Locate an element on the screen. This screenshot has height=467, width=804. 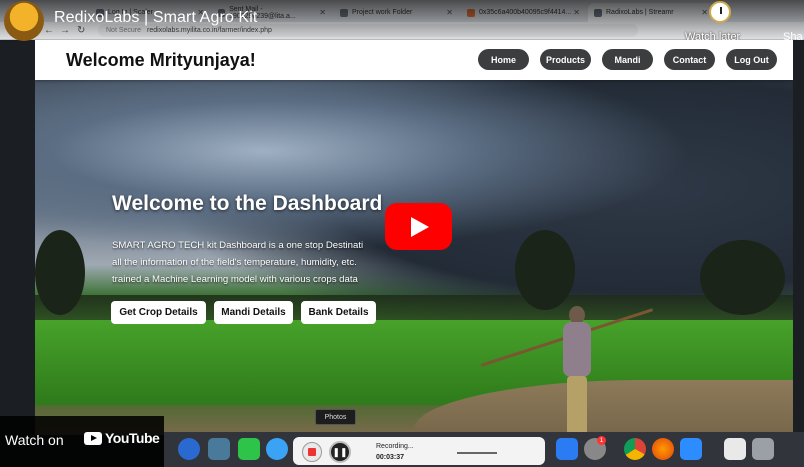
youtube-wordmark: YouTube is located at coordinates (132, 438).